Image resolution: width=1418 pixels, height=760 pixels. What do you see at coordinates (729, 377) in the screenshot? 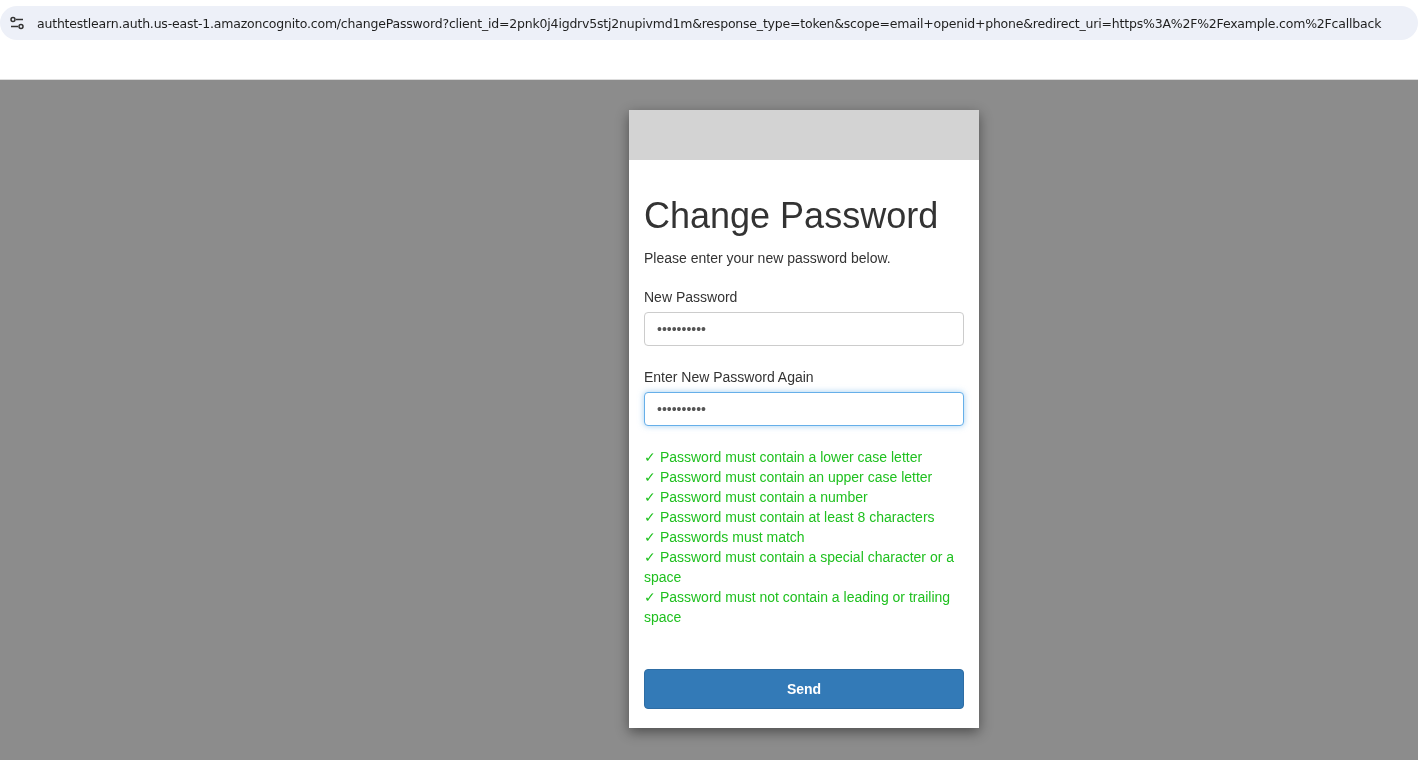
I see `field-label: Enter New Password Again` at bounding box center [729, 377].